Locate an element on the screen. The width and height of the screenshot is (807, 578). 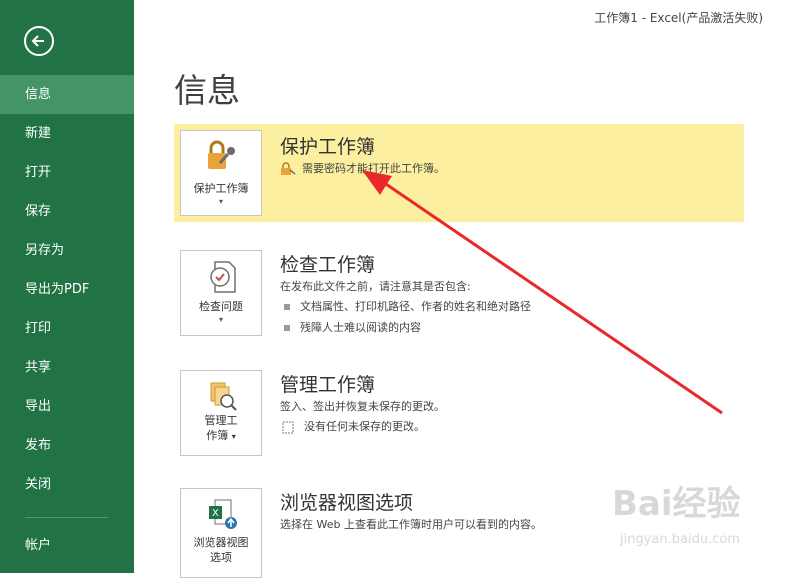
watermark-main: Bai经验 is located at coordinates (676, 504).